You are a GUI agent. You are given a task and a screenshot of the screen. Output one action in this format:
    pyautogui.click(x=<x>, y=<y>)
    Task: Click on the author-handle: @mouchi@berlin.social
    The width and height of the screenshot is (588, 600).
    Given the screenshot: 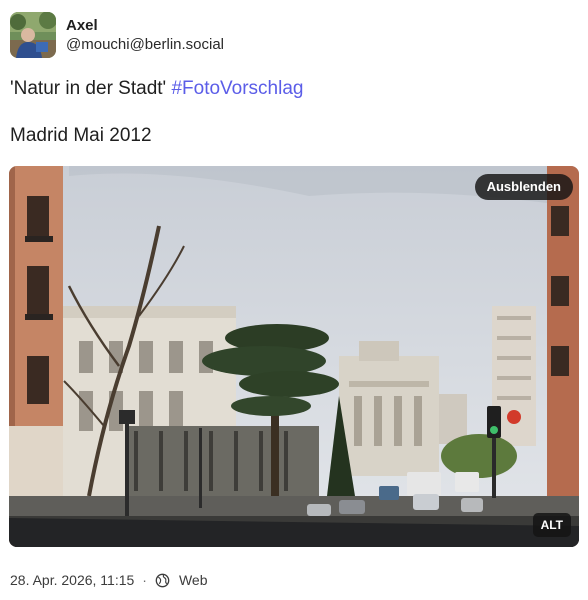 What is the action you would take?
    pyautogui.click(x=145, y=45)
    